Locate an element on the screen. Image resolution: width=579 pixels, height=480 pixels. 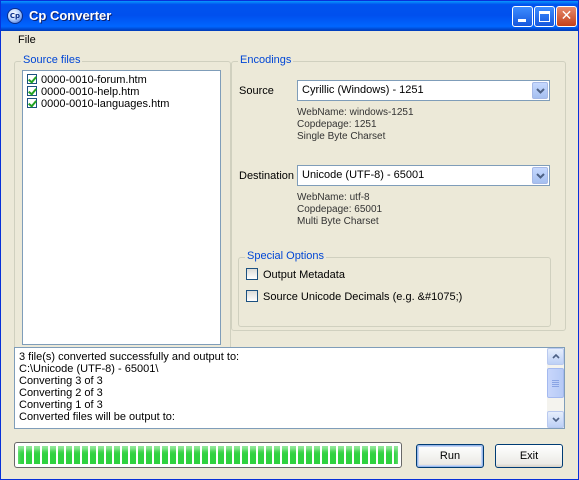
source-encoding-select: Cyrillic (Windows) - 1251 is located at coordinates (423, 90).